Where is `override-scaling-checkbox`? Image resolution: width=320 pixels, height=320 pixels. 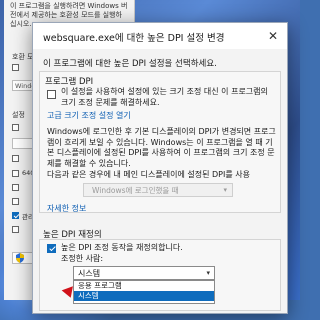
override-scaling-checkbox is located at coordinates (51, 248).